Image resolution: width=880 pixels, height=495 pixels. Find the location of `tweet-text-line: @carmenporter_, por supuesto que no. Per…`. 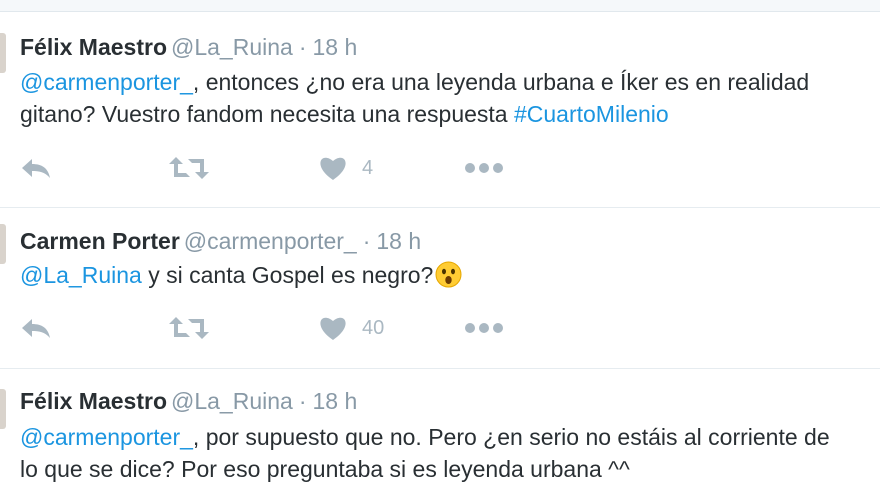

tweet-text-line: @carmenporter_, por supuesto que no. Per… is located at coordinates (450, 437).